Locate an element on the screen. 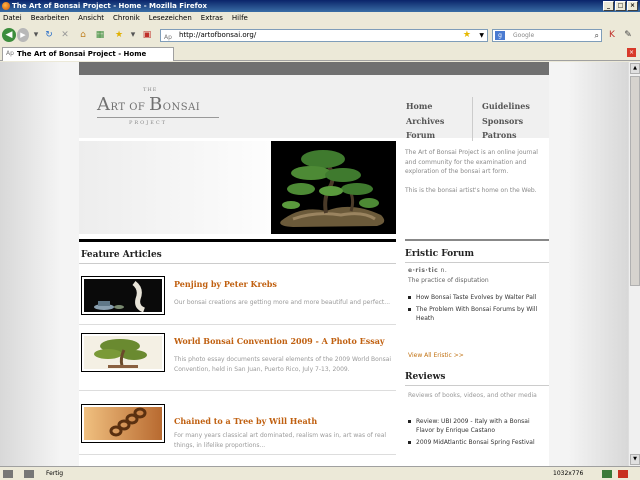  reviews-heading-rule is located at coordinates (477, 385).